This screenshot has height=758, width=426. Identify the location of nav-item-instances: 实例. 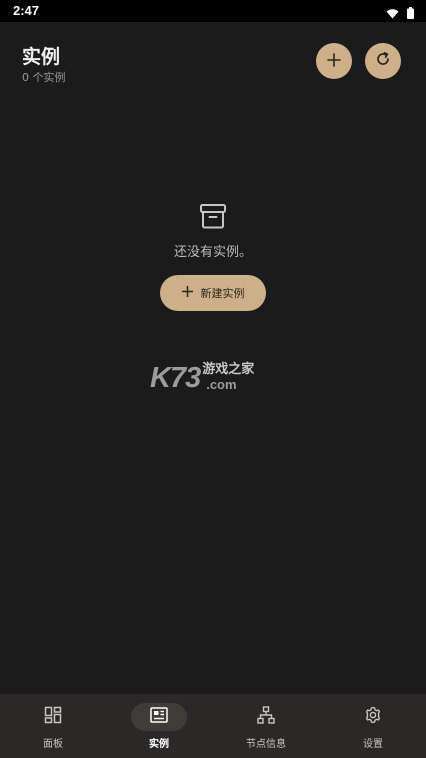
(159, 726).